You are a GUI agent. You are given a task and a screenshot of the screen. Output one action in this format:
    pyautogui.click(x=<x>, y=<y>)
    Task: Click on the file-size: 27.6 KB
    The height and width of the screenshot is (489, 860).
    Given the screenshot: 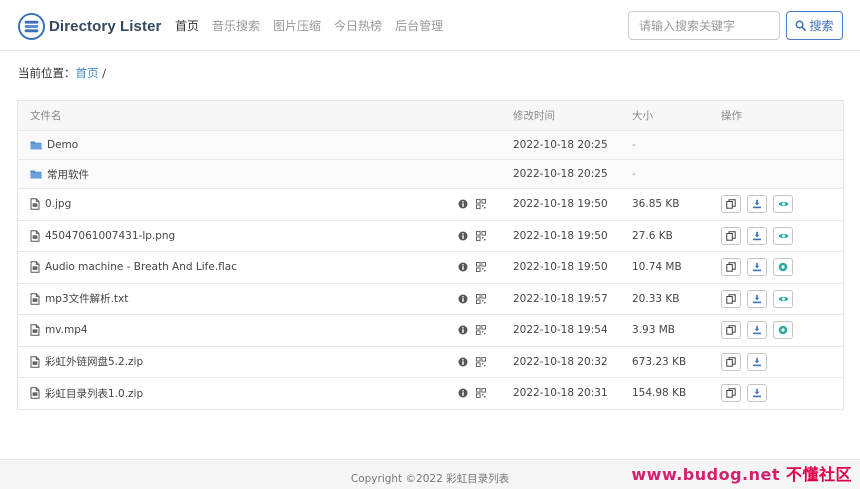 What is the action you would take?
    pyautogui.click(x=652, y=235)
    